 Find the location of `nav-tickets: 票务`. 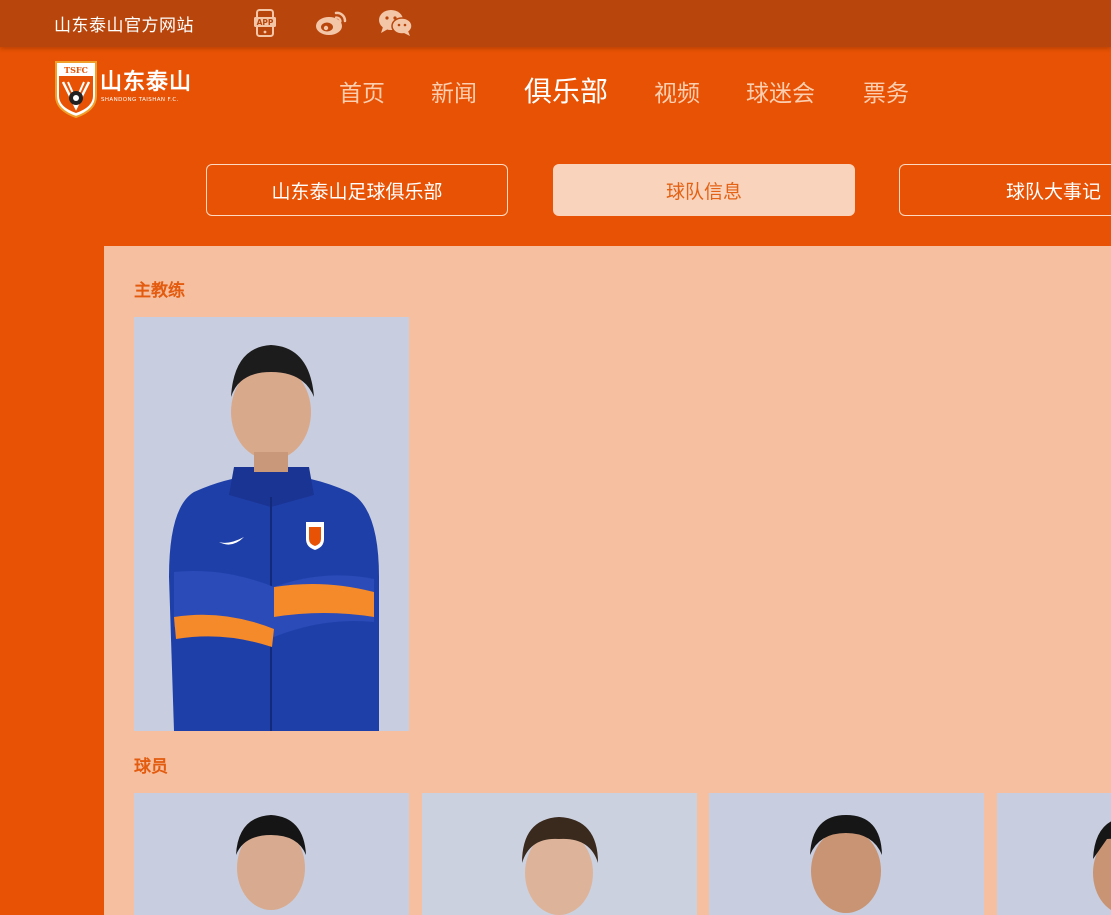

nav-tickets: 票务 is located at coordinates (886, 91).